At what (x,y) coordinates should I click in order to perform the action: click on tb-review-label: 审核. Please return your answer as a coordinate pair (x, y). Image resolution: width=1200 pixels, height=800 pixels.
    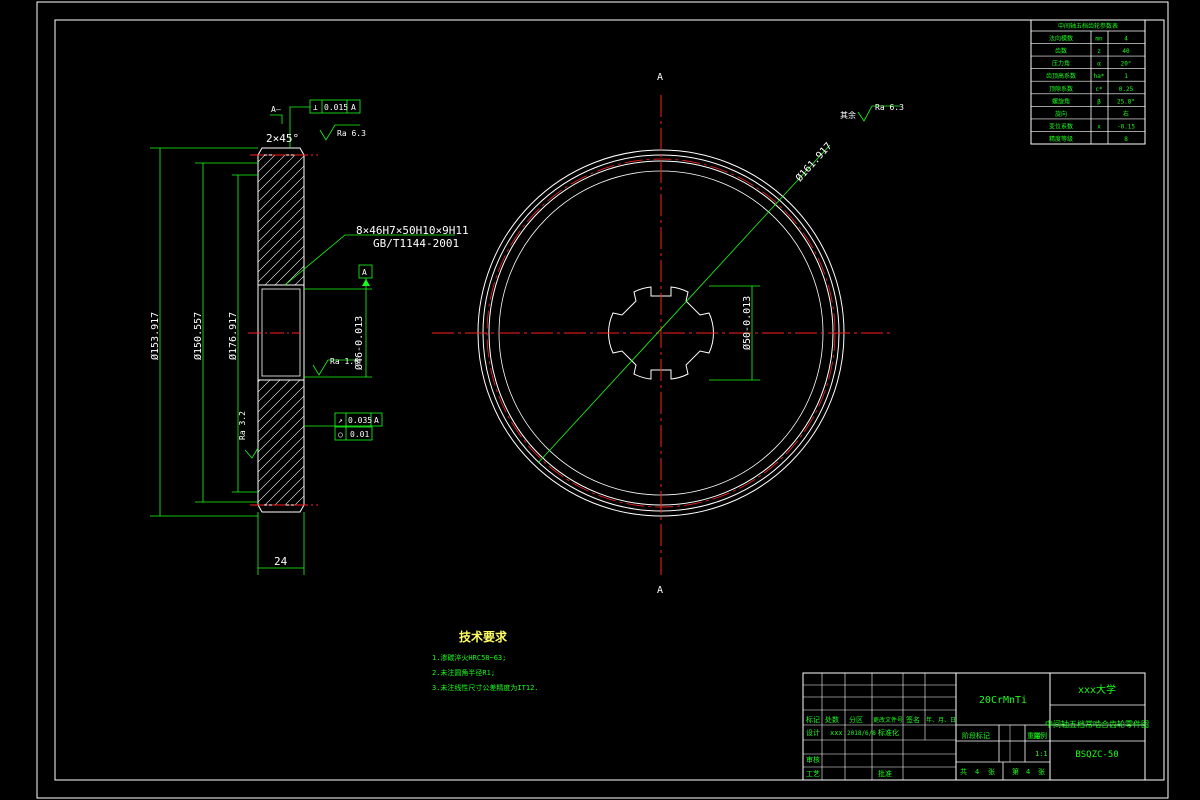
    Looking at the image, I should click on (813, 759).